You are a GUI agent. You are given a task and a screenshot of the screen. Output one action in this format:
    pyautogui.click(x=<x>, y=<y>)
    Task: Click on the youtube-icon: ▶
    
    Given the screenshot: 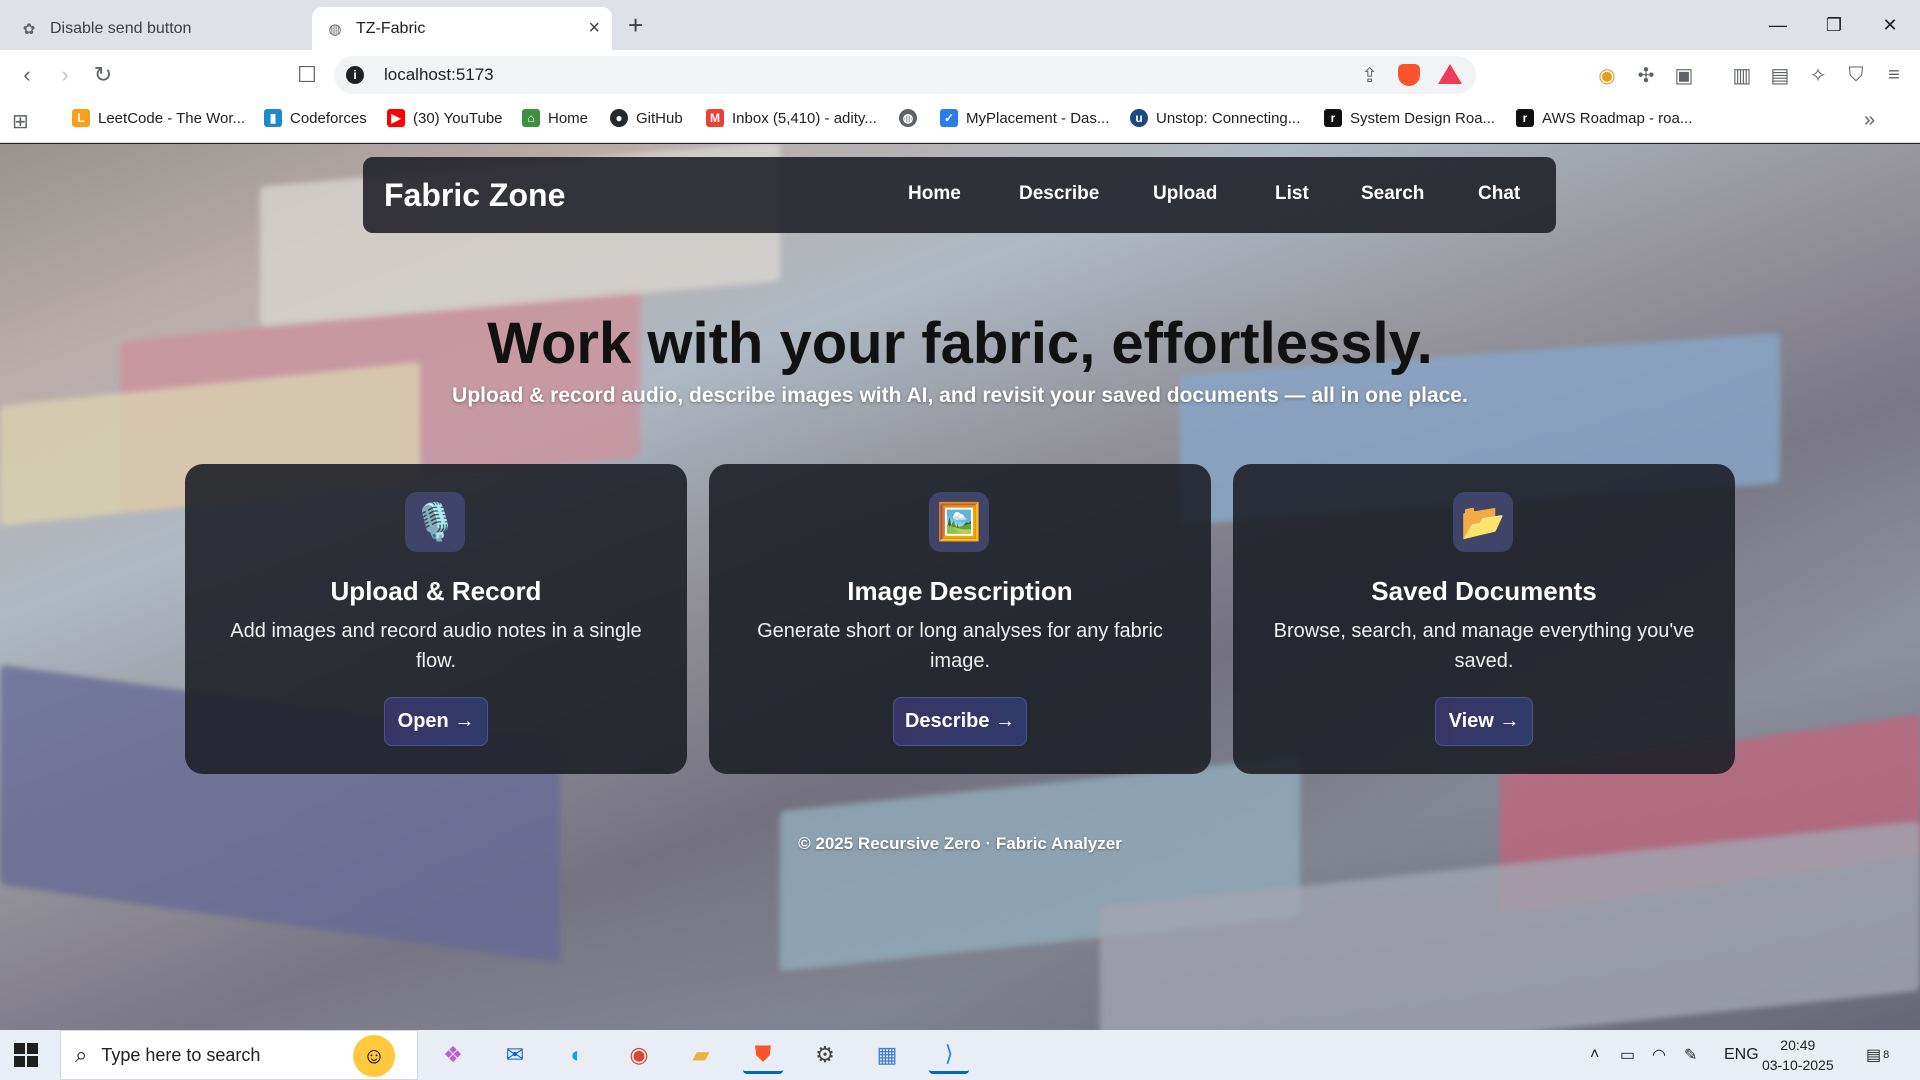 What is the action you would take?
    pyautogui.click(x=396, y=118)
    